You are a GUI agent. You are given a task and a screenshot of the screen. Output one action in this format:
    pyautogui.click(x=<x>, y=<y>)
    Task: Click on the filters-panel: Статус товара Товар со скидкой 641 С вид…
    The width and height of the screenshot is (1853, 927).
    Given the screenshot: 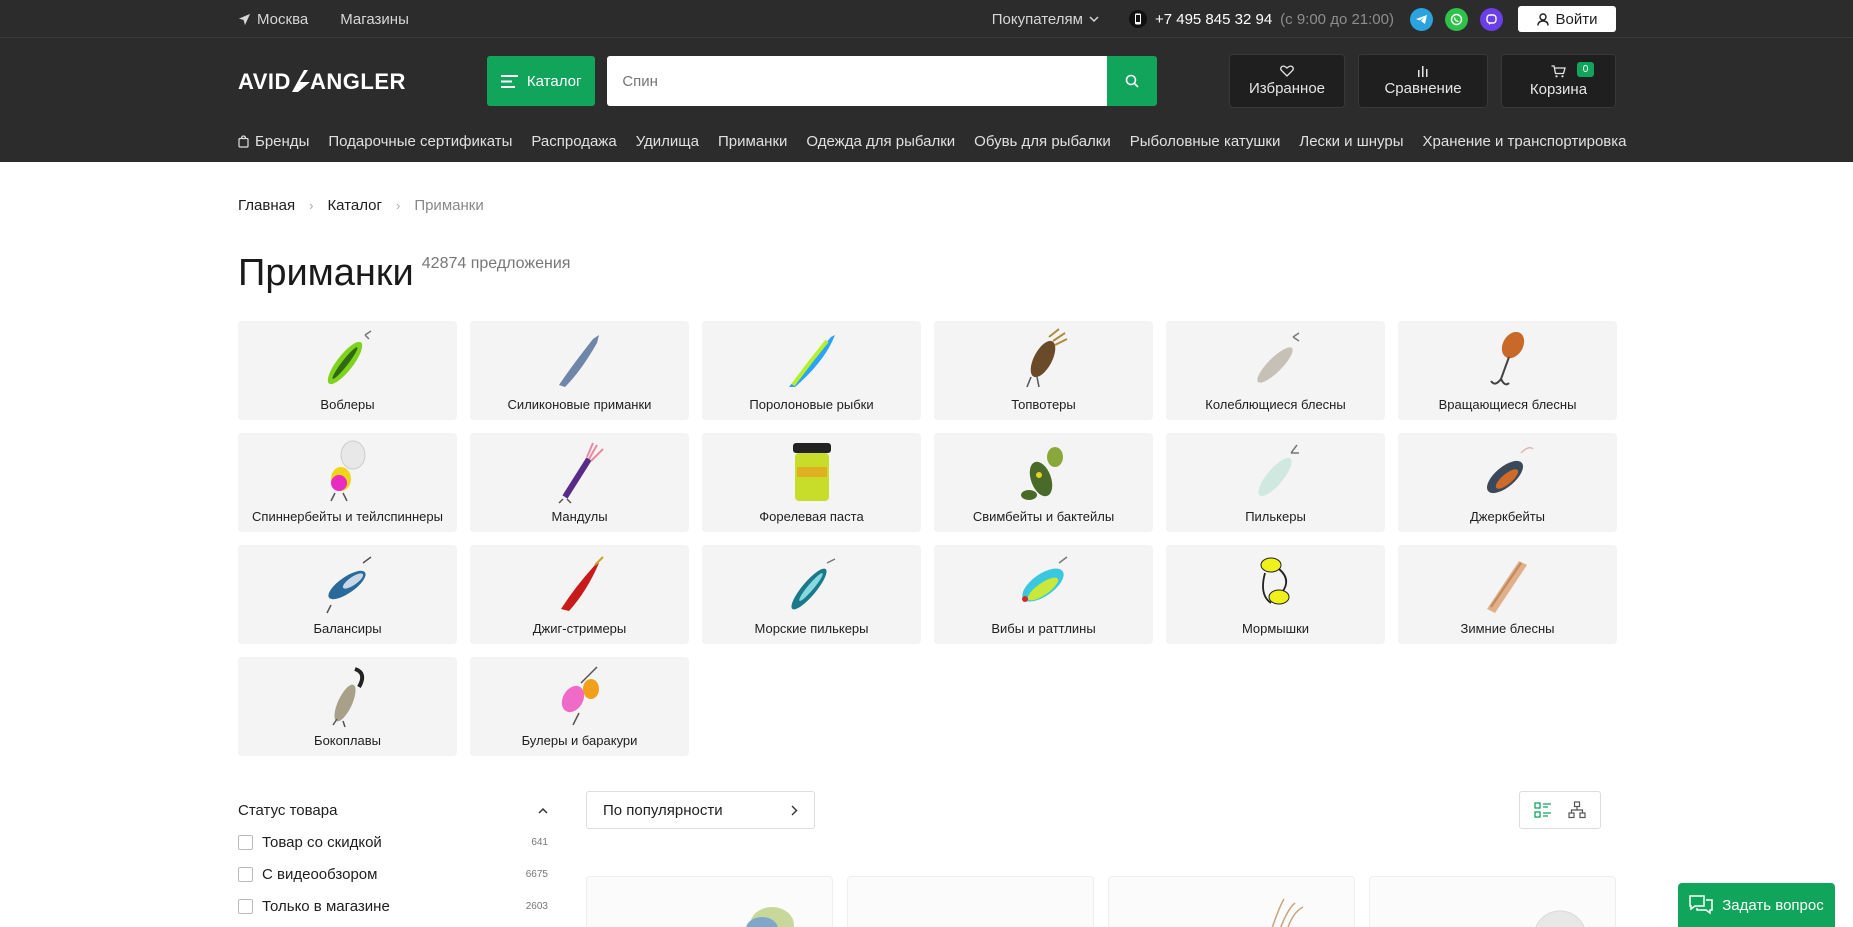 What is the action you would take?
    pyautogui.click(x=395, y=859)
    